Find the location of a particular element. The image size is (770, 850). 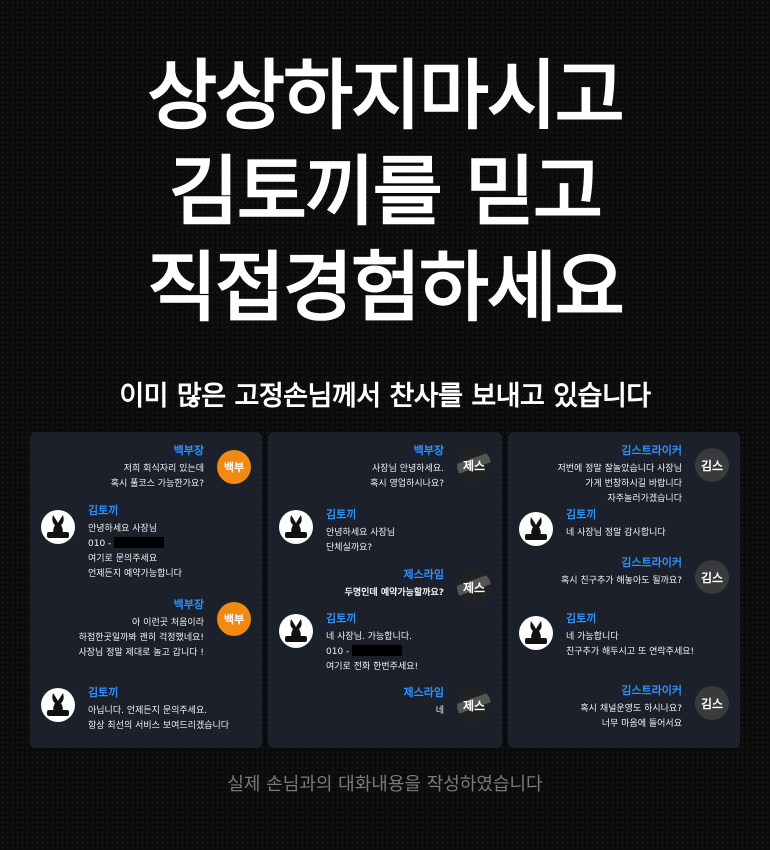

message-line: 사장님 안녕하세요. is located at coordinates (408, 469).